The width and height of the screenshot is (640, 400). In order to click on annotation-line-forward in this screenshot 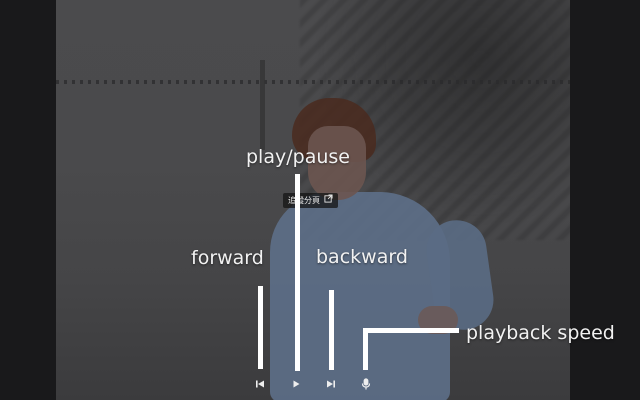, I will do `click(260, 327)`.